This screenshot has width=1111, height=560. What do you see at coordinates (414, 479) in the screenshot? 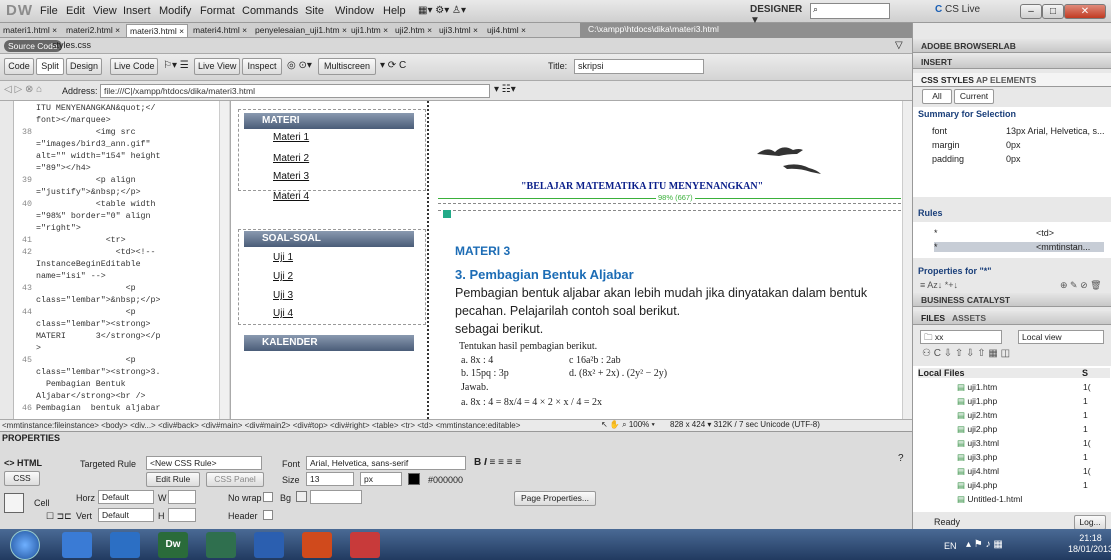
I see `color-swatch` at bounding box center [414, 479].